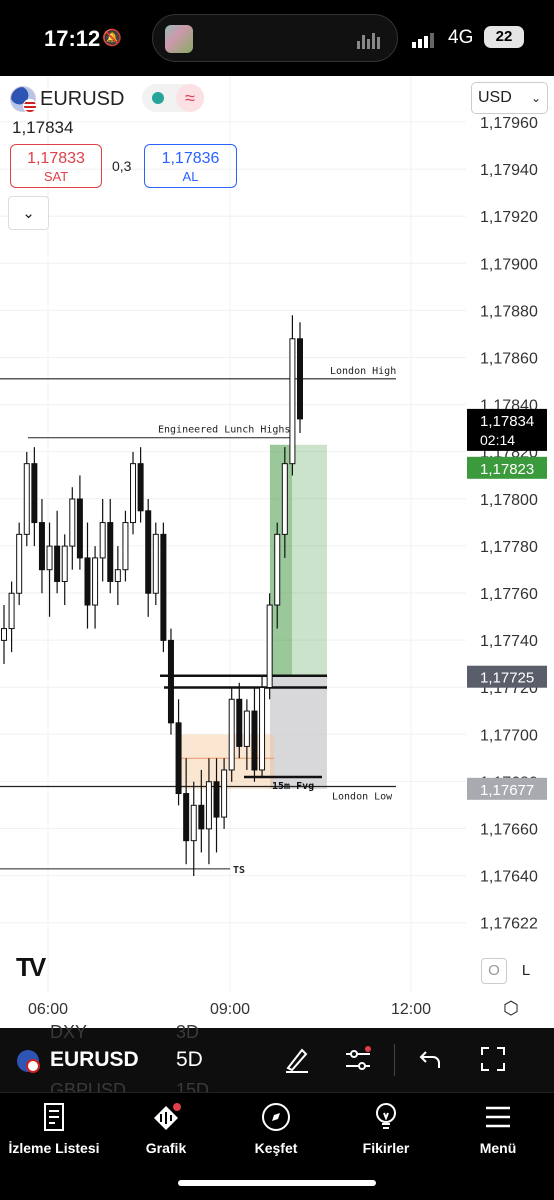 The image size is (554, 1200). What do you see at coordinates (424, 39) in the screenshot?
I see `signal-icon` at bounding box center [424, 39].